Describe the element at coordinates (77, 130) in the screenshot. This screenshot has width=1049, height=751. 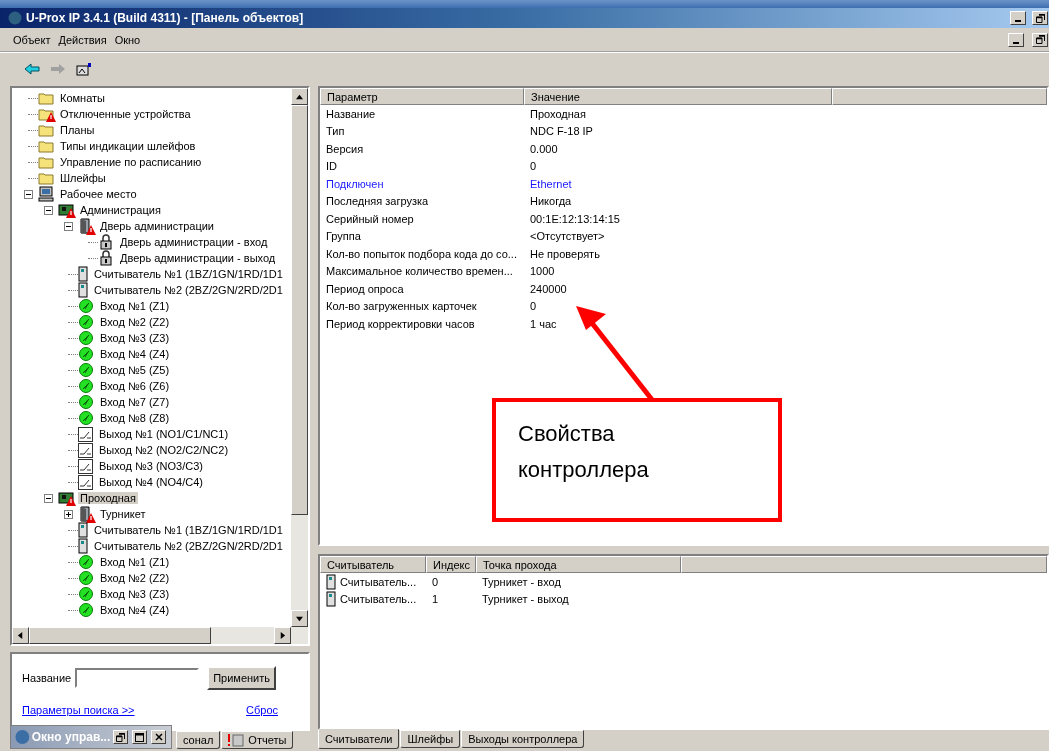
I see `tree-item: Планы` at that location.